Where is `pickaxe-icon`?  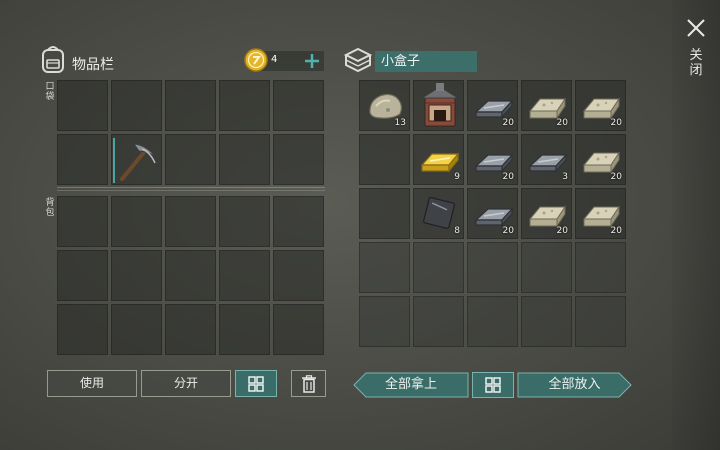
pickaxe-icon is located at coordinates (138, 162).